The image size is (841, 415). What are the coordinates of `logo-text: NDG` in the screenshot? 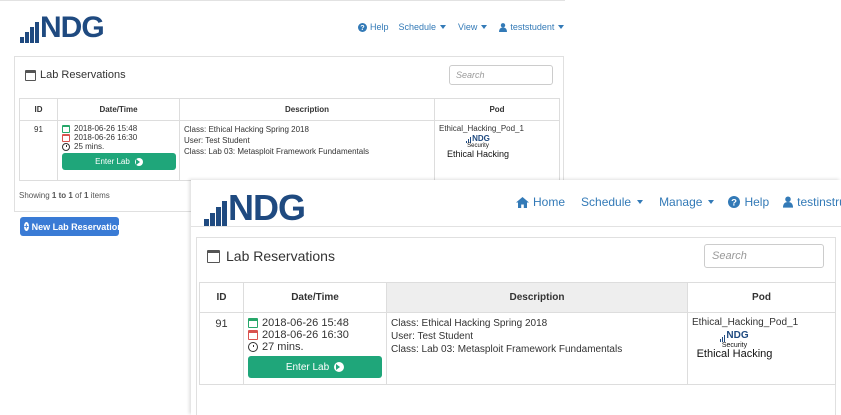 It's located at (72, 27).